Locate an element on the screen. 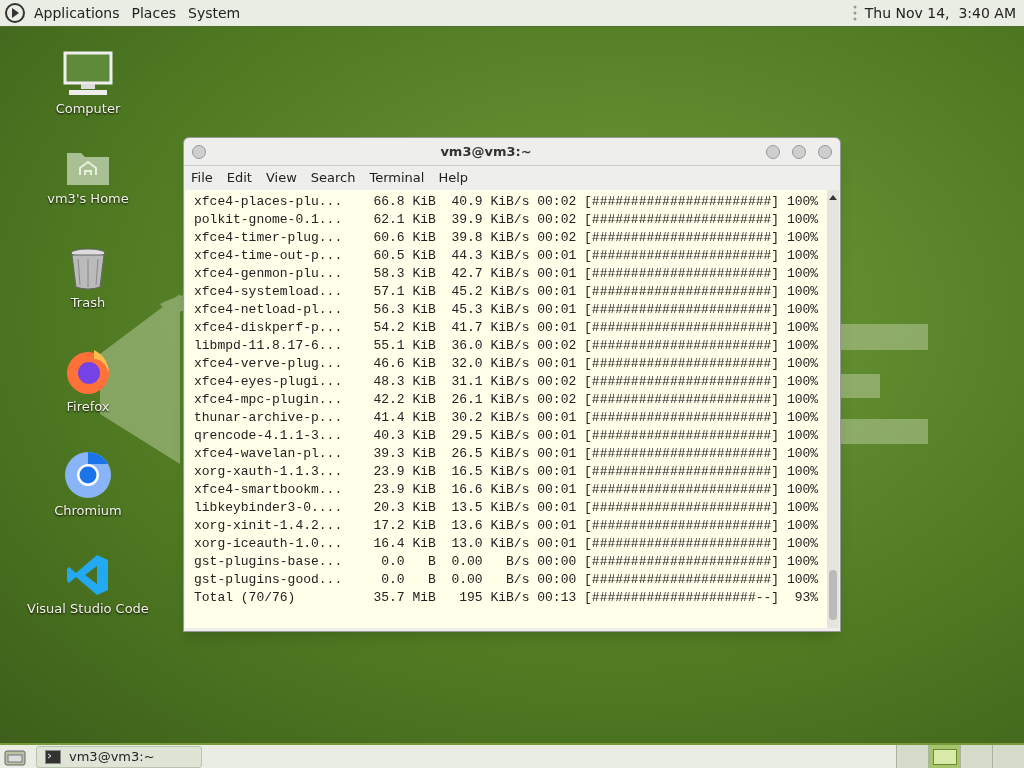 This screenshot has width=1024, height=768. terminal-line: Total (70/76) 35.7 MiB 195 KiB/s 00:13 [#####################--] 93% is located at coordinates (507, 598).